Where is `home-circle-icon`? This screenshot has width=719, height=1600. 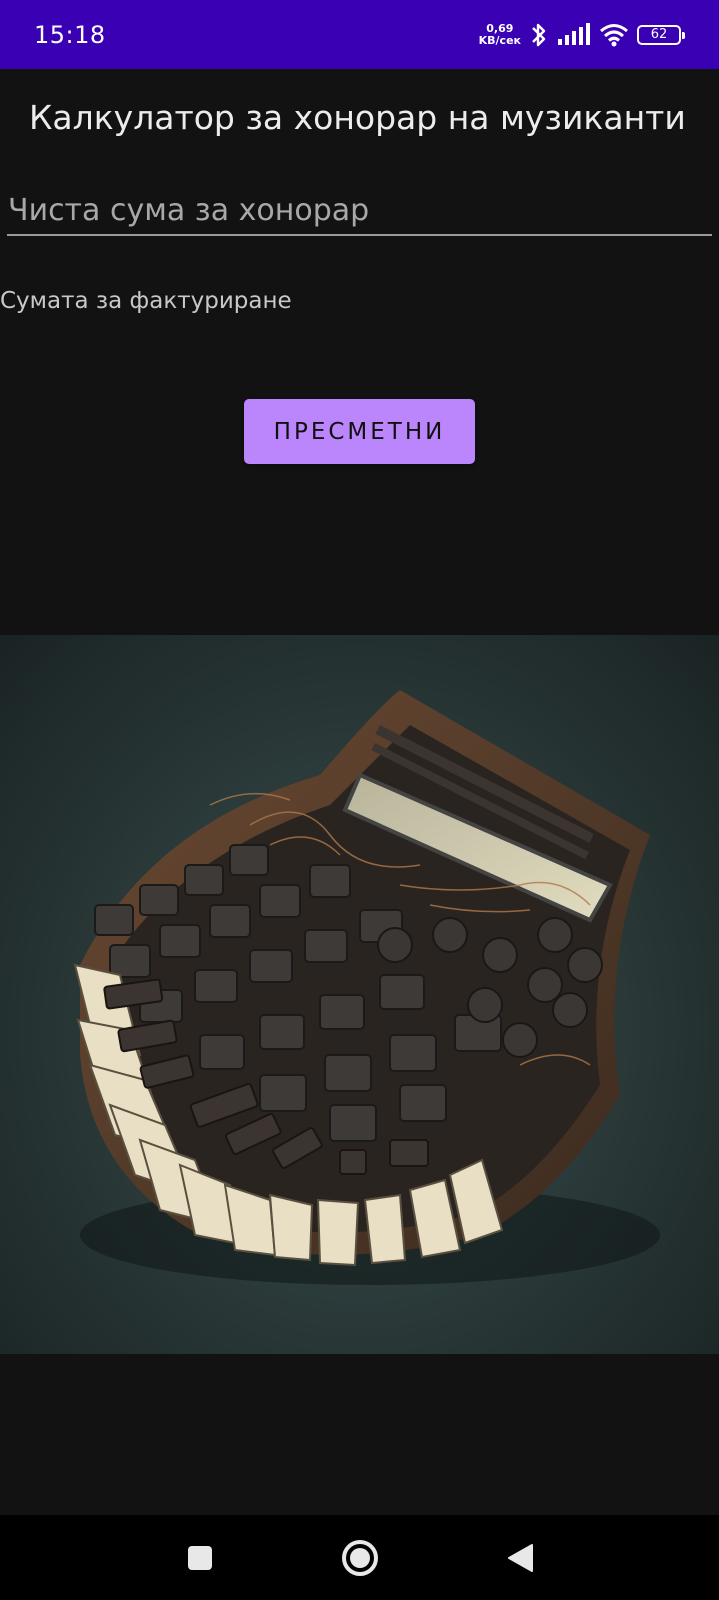 home-circle-icon is located at coordinates (360, 1558).